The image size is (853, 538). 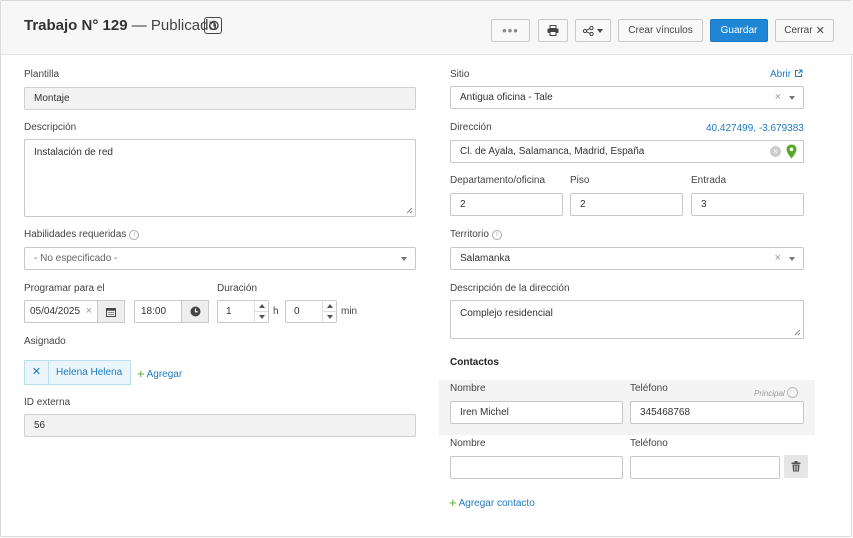 I want to click on assignee-chip: ✕ Helena Helena, so click(x=77, y=372).